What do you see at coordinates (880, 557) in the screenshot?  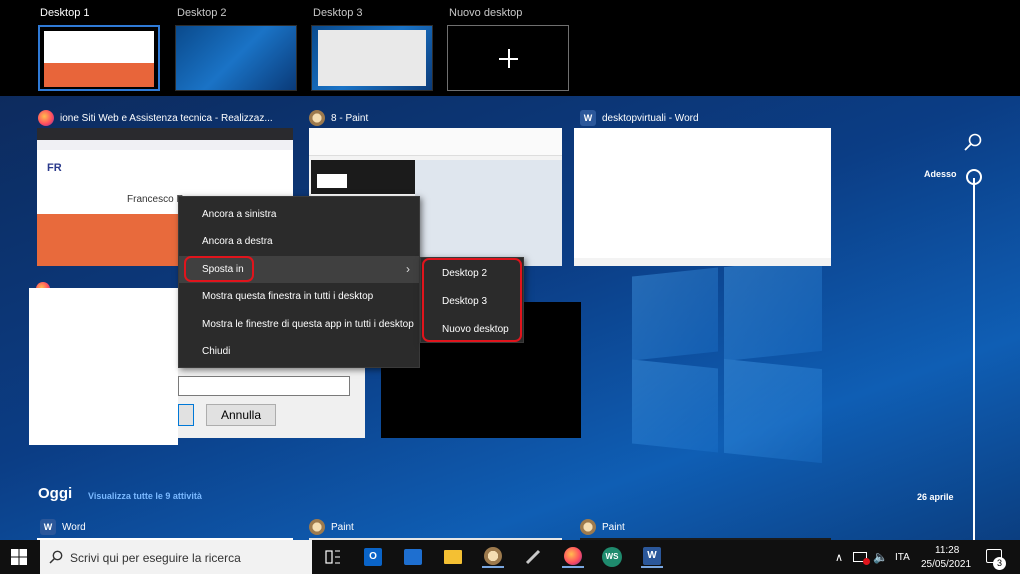 I see `volume-icon: 🔈` at bounding box center [880, 557].